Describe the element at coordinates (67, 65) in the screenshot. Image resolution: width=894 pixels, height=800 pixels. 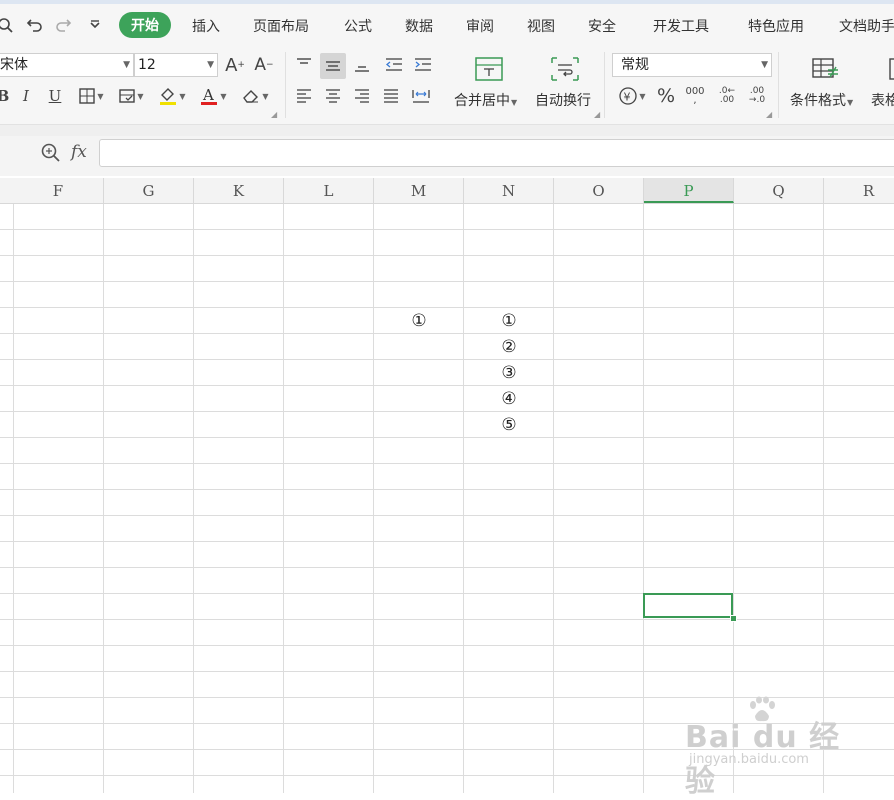
I see `font-name-select: 宋体 ▼` at that location.